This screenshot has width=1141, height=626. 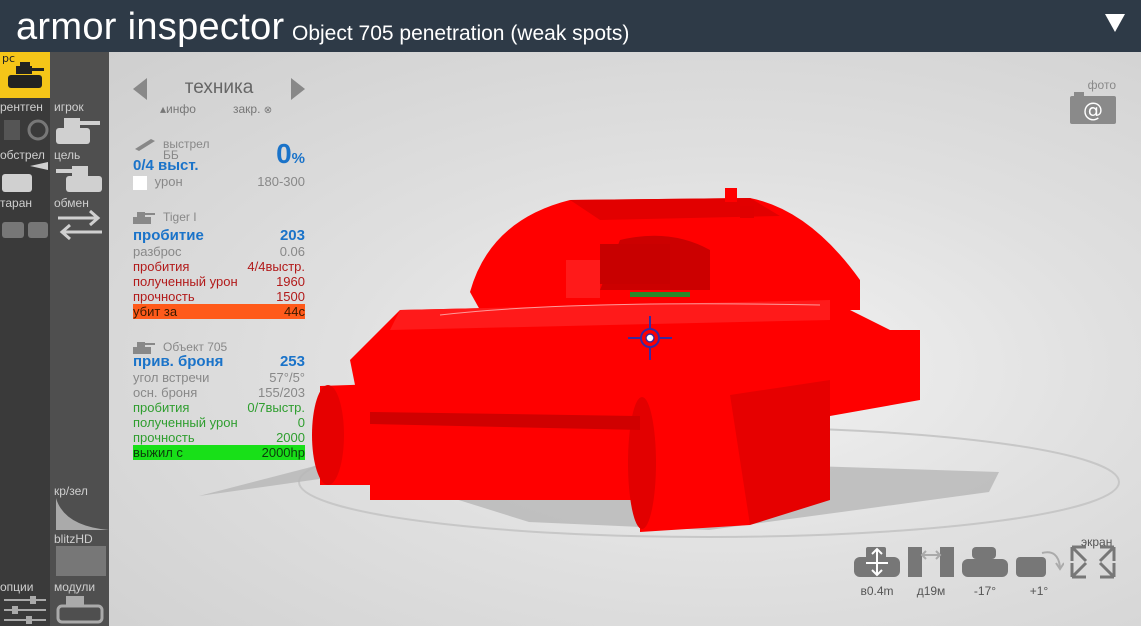 I want to click on close-icon: ⊗, so click(x=268, y=110).